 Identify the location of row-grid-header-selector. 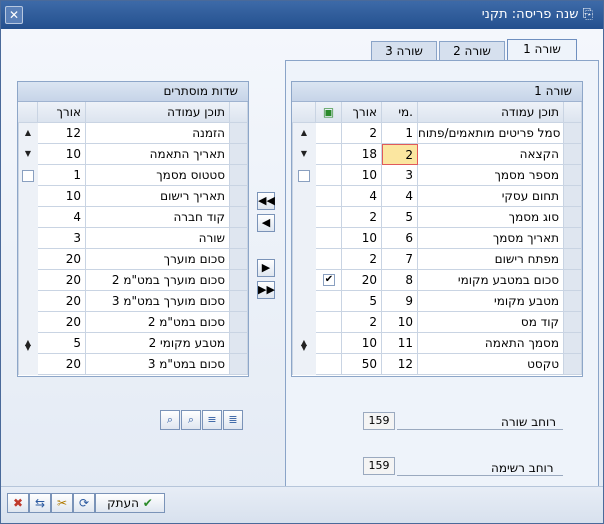
(573, 112).